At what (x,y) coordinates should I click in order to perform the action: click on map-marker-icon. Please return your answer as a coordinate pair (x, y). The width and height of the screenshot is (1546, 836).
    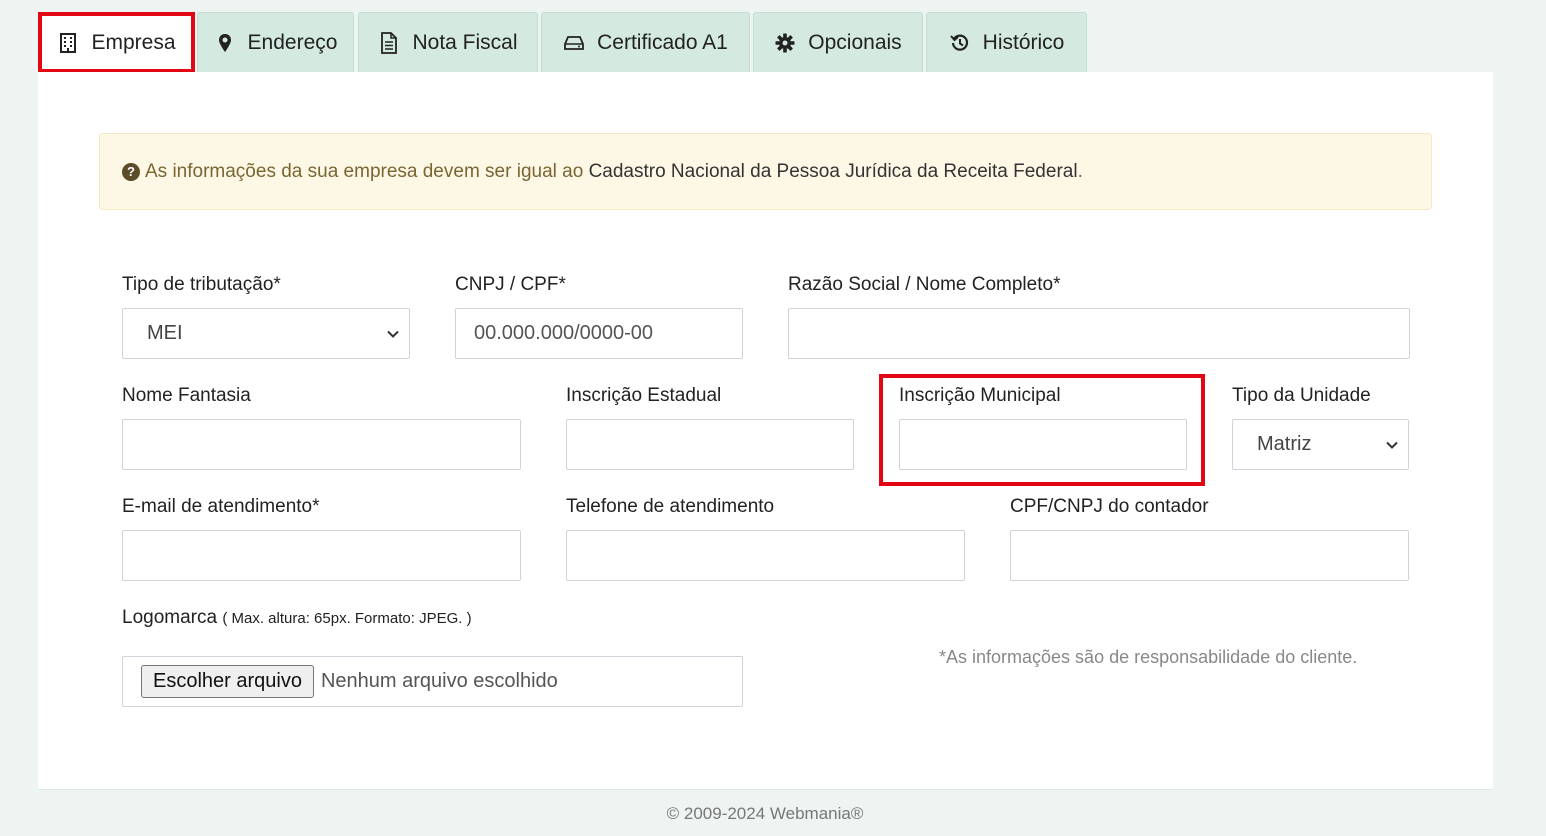
    Looking at the image, I should click on (225, 43).